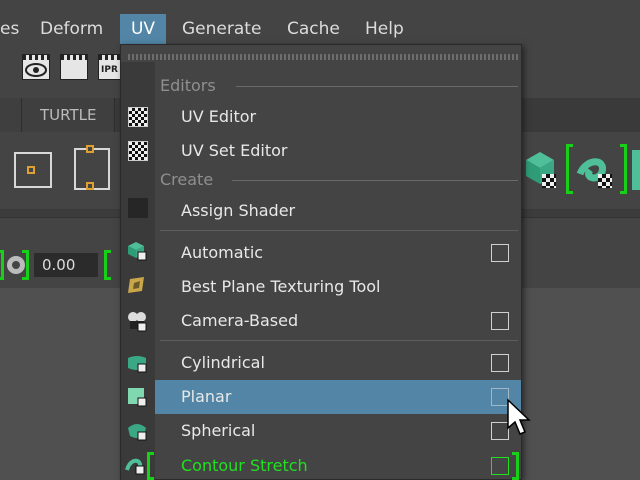 This screenshot has height=480, width=640. What do you see at coordinates (138, 208) in the screenshot?
I see `shader-swatch-icon` at bounding box center [138, 208].